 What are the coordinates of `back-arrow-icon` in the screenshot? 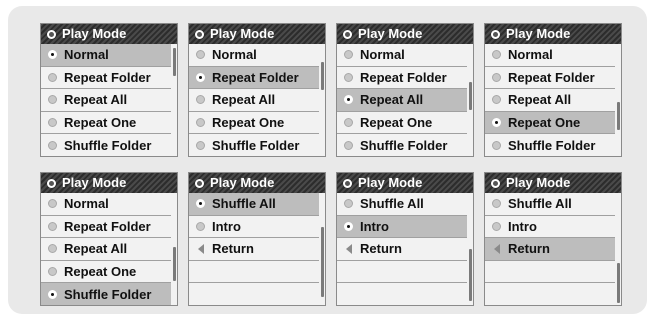 It's located at (201, 248).